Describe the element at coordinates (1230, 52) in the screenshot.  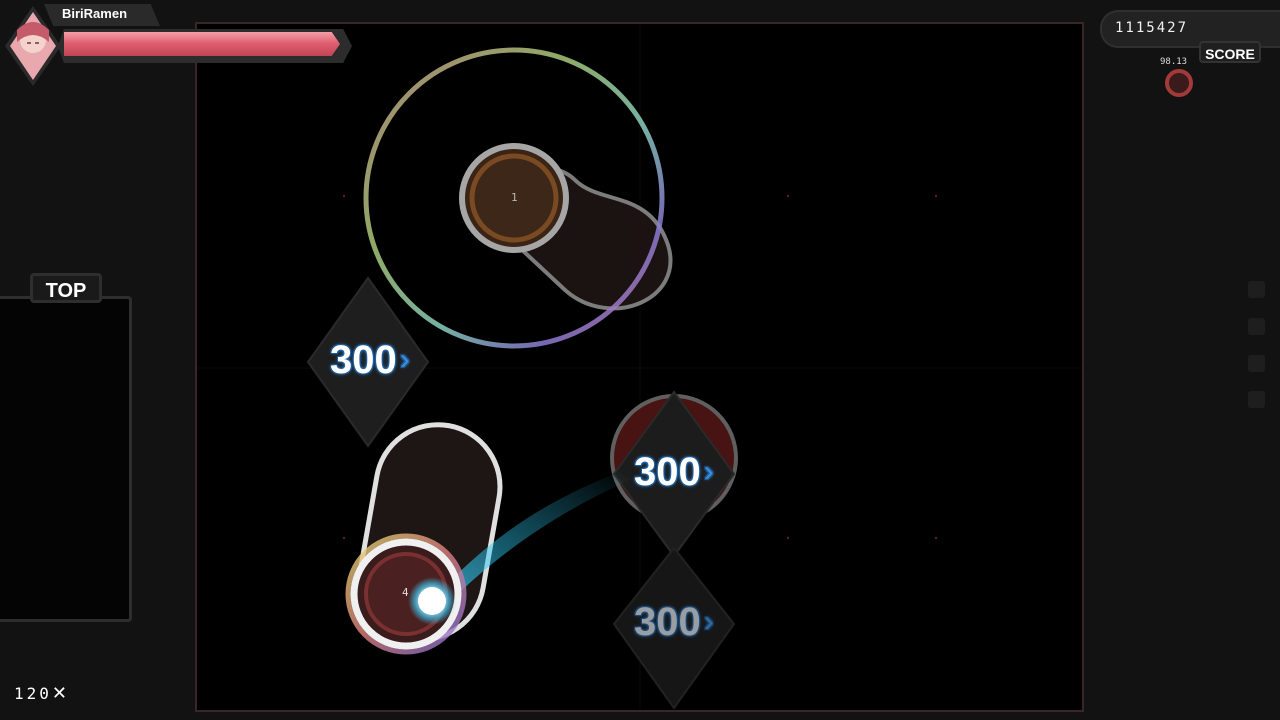
I see `score-label: SCORE` at that location.